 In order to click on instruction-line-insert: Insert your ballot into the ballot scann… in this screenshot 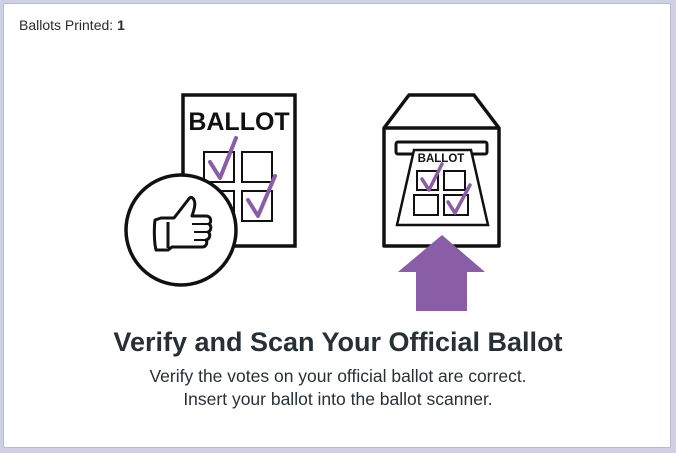, I will do `click(338, 399)`.